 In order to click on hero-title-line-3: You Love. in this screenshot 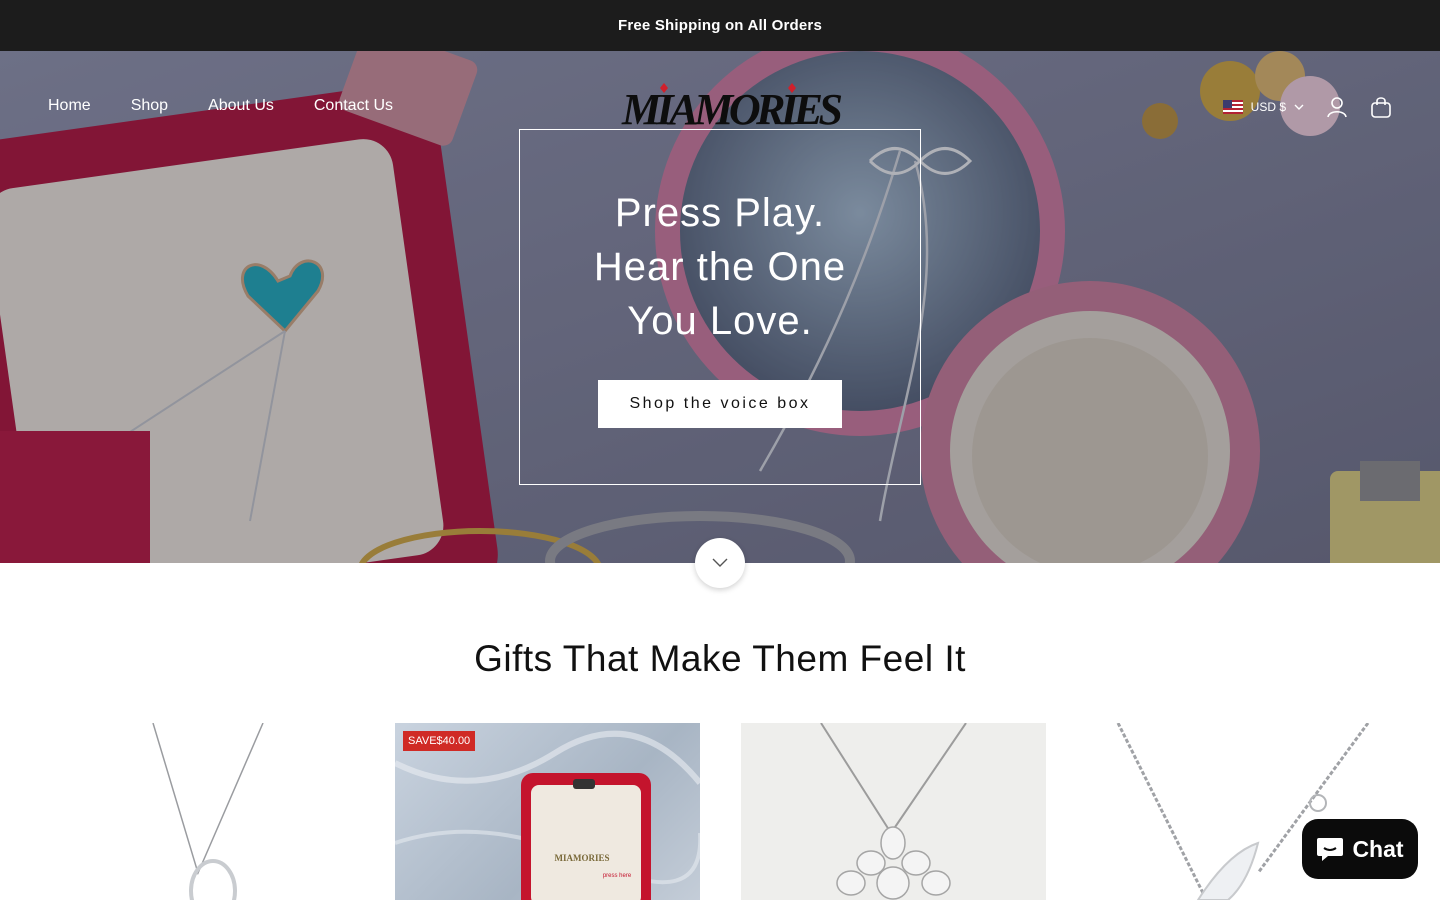, I will do `click(720, 321)`.